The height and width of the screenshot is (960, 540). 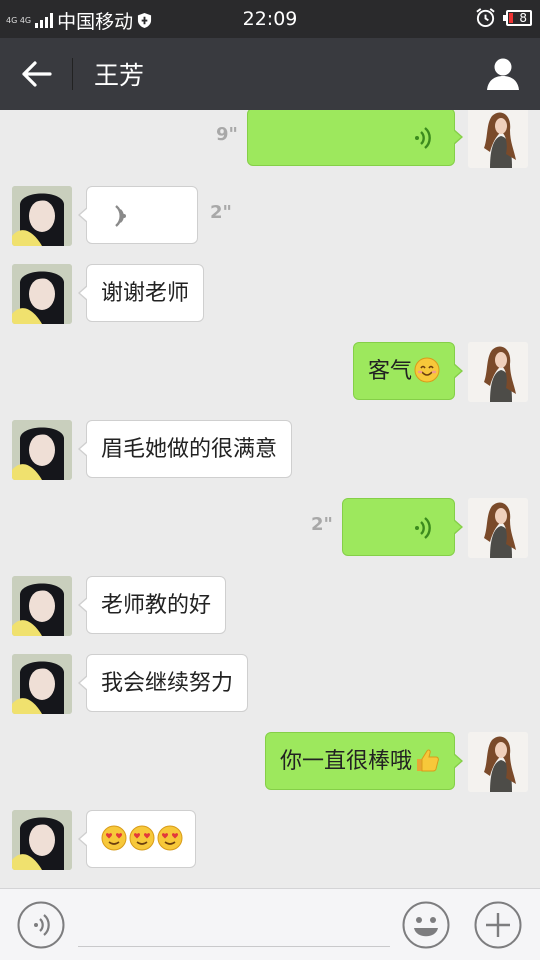 What do you see at coordinates (426, 925) in the screenshot?
I see `emoji-icon` at bounding box center [426, 925].